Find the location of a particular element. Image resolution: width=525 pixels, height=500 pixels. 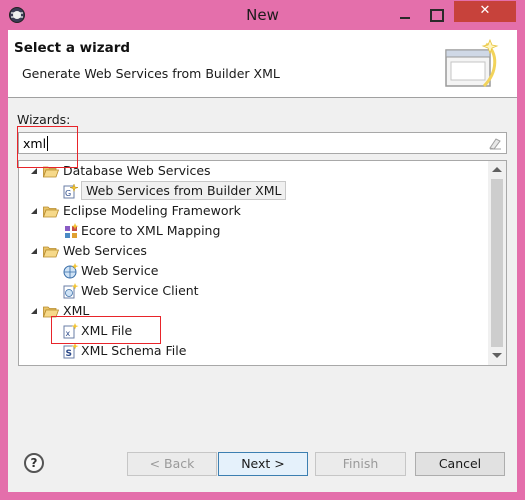

next-button: Next > is located at coordinates (263, 464).